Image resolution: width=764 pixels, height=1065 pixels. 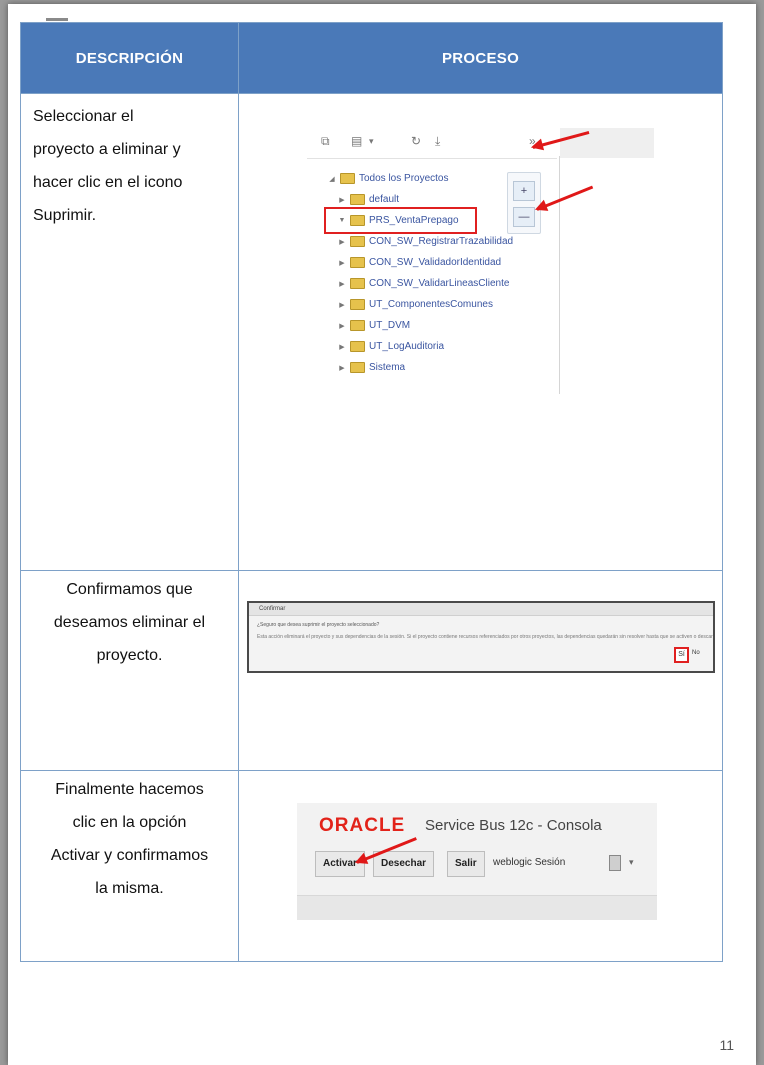 I want to click on oracle-logo: ORACLE, so click(x=362, y=825).